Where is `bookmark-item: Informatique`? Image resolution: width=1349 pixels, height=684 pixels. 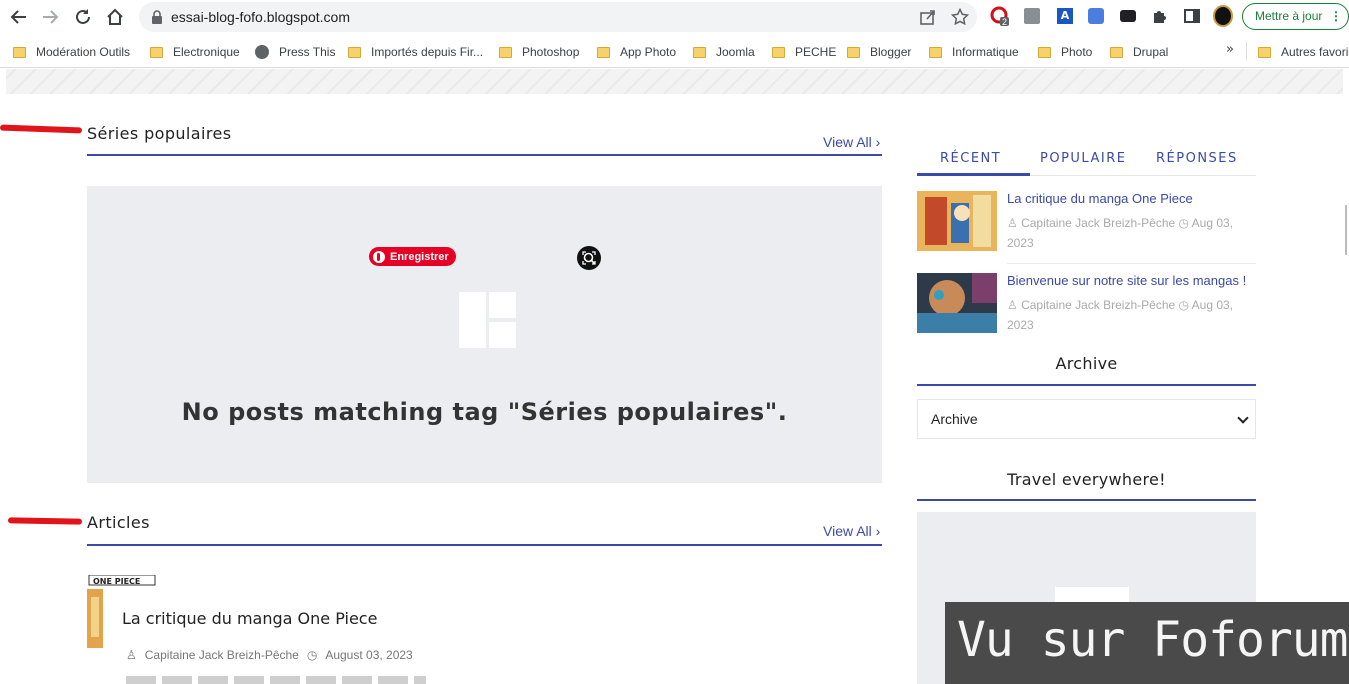
bookmark-item: Informatique is located at coordinates (974, 52).